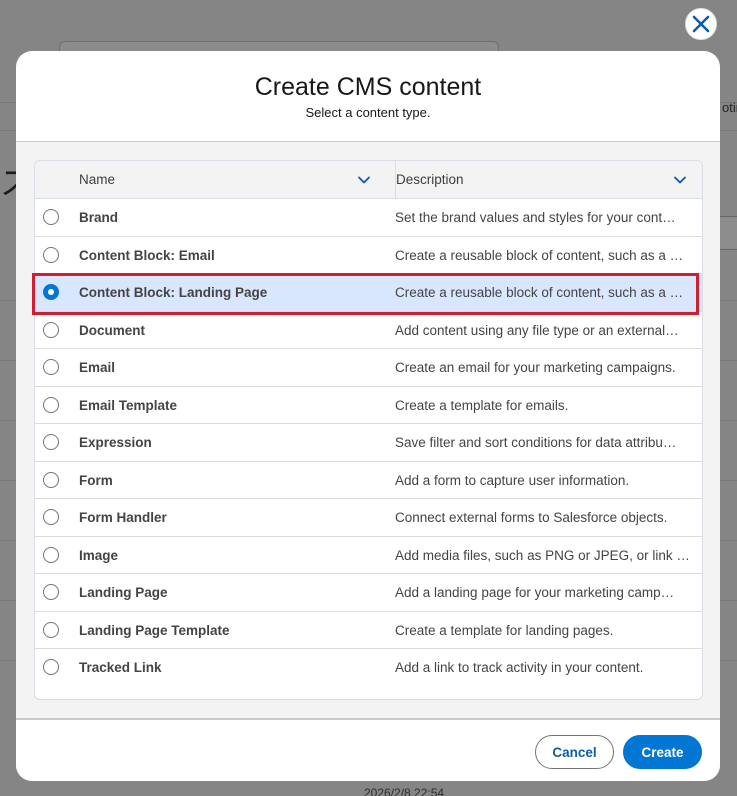 The image size is (737, 796). Describe the element at coordinates (97, 367) in the screenshot. I see `row-name: Email` at that location.